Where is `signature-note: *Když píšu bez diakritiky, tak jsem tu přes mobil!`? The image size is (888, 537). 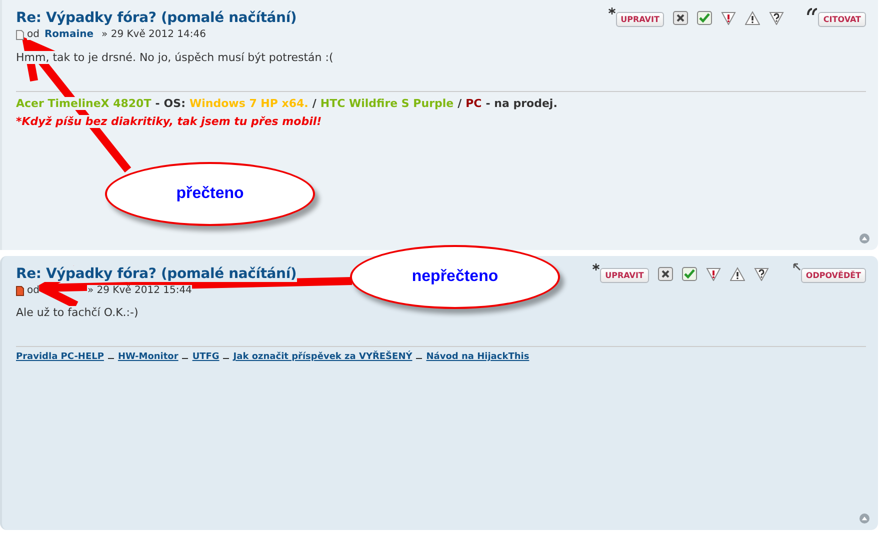 signature-note: *Když píšu bez diakritiky, tak jsem tu přes mobil! is located at coordinates (169, 121).